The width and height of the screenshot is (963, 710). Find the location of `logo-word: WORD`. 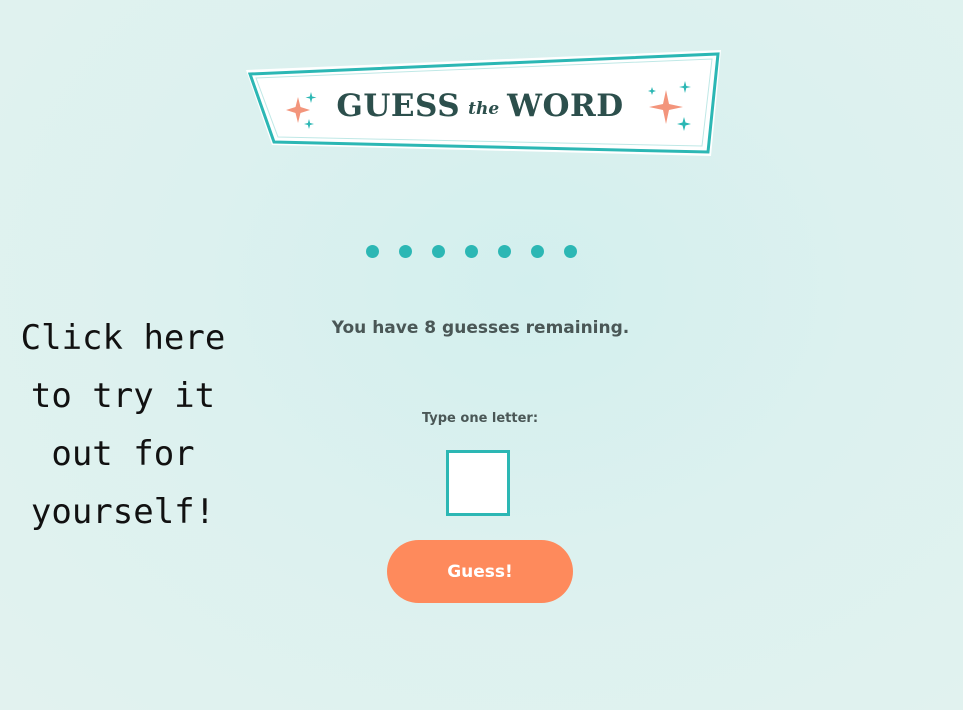

logo-word: WORD is located at coordinates (565, 106).